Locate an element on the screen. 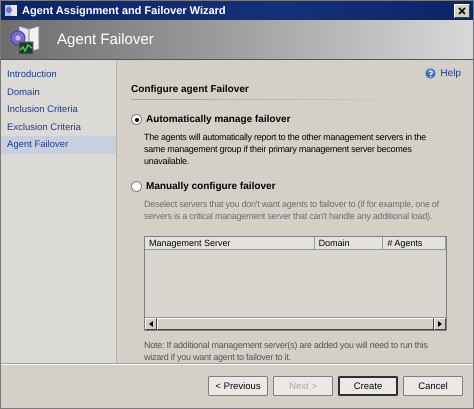  help-link: Help is located at coordinates (443, 73).